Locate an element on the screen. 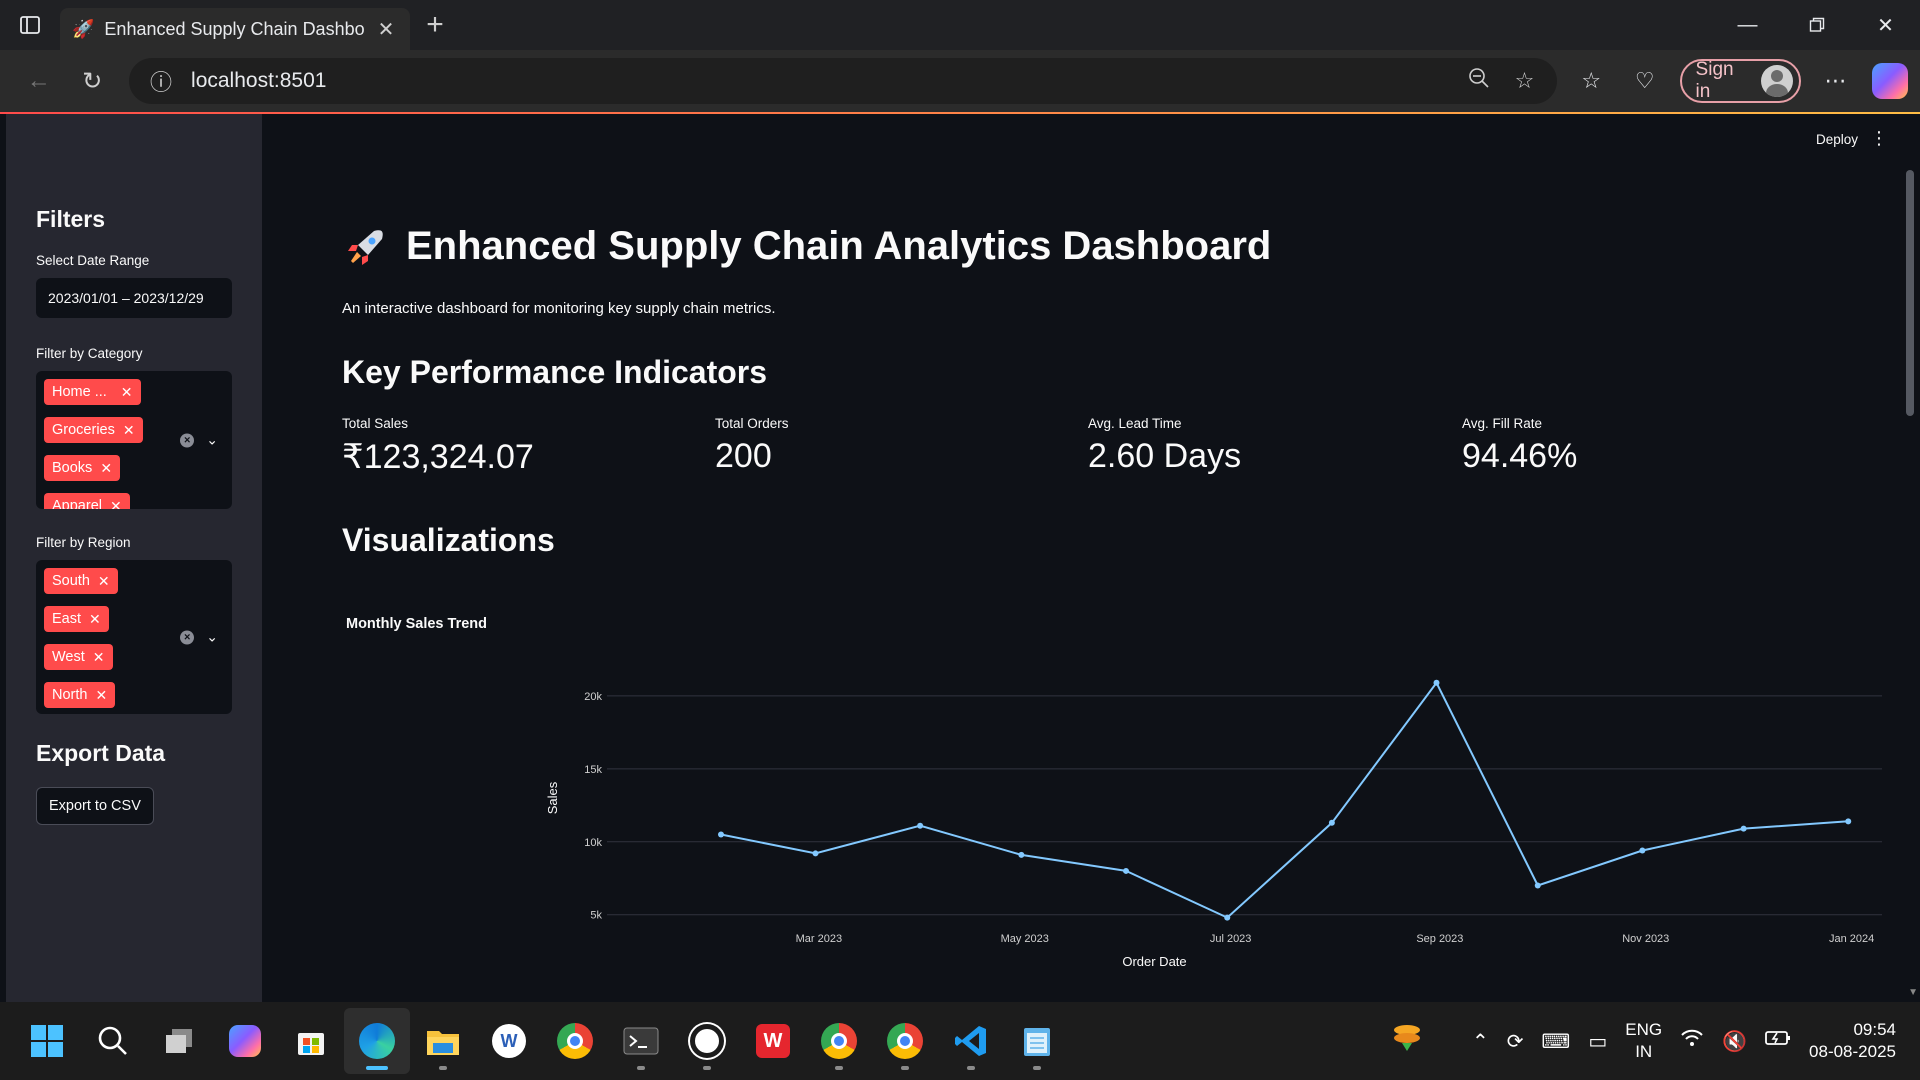 Image resolution: width=1920 pixels, height=1080 pixels. chrome-icon is located at coordinates (575, 1041).